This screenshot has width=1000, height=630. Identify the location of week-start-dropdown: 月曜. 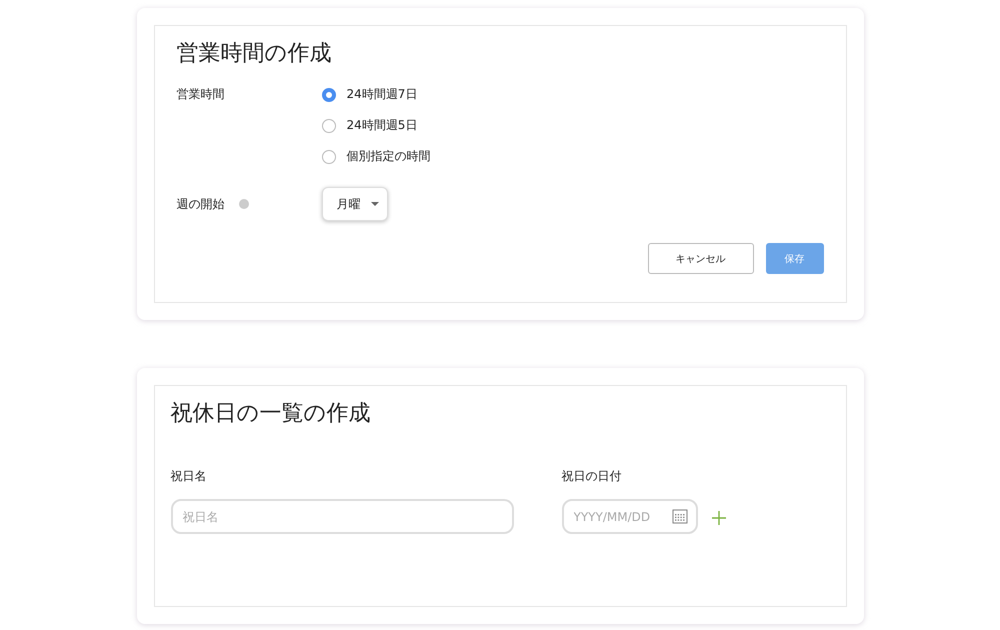
(355, 204).